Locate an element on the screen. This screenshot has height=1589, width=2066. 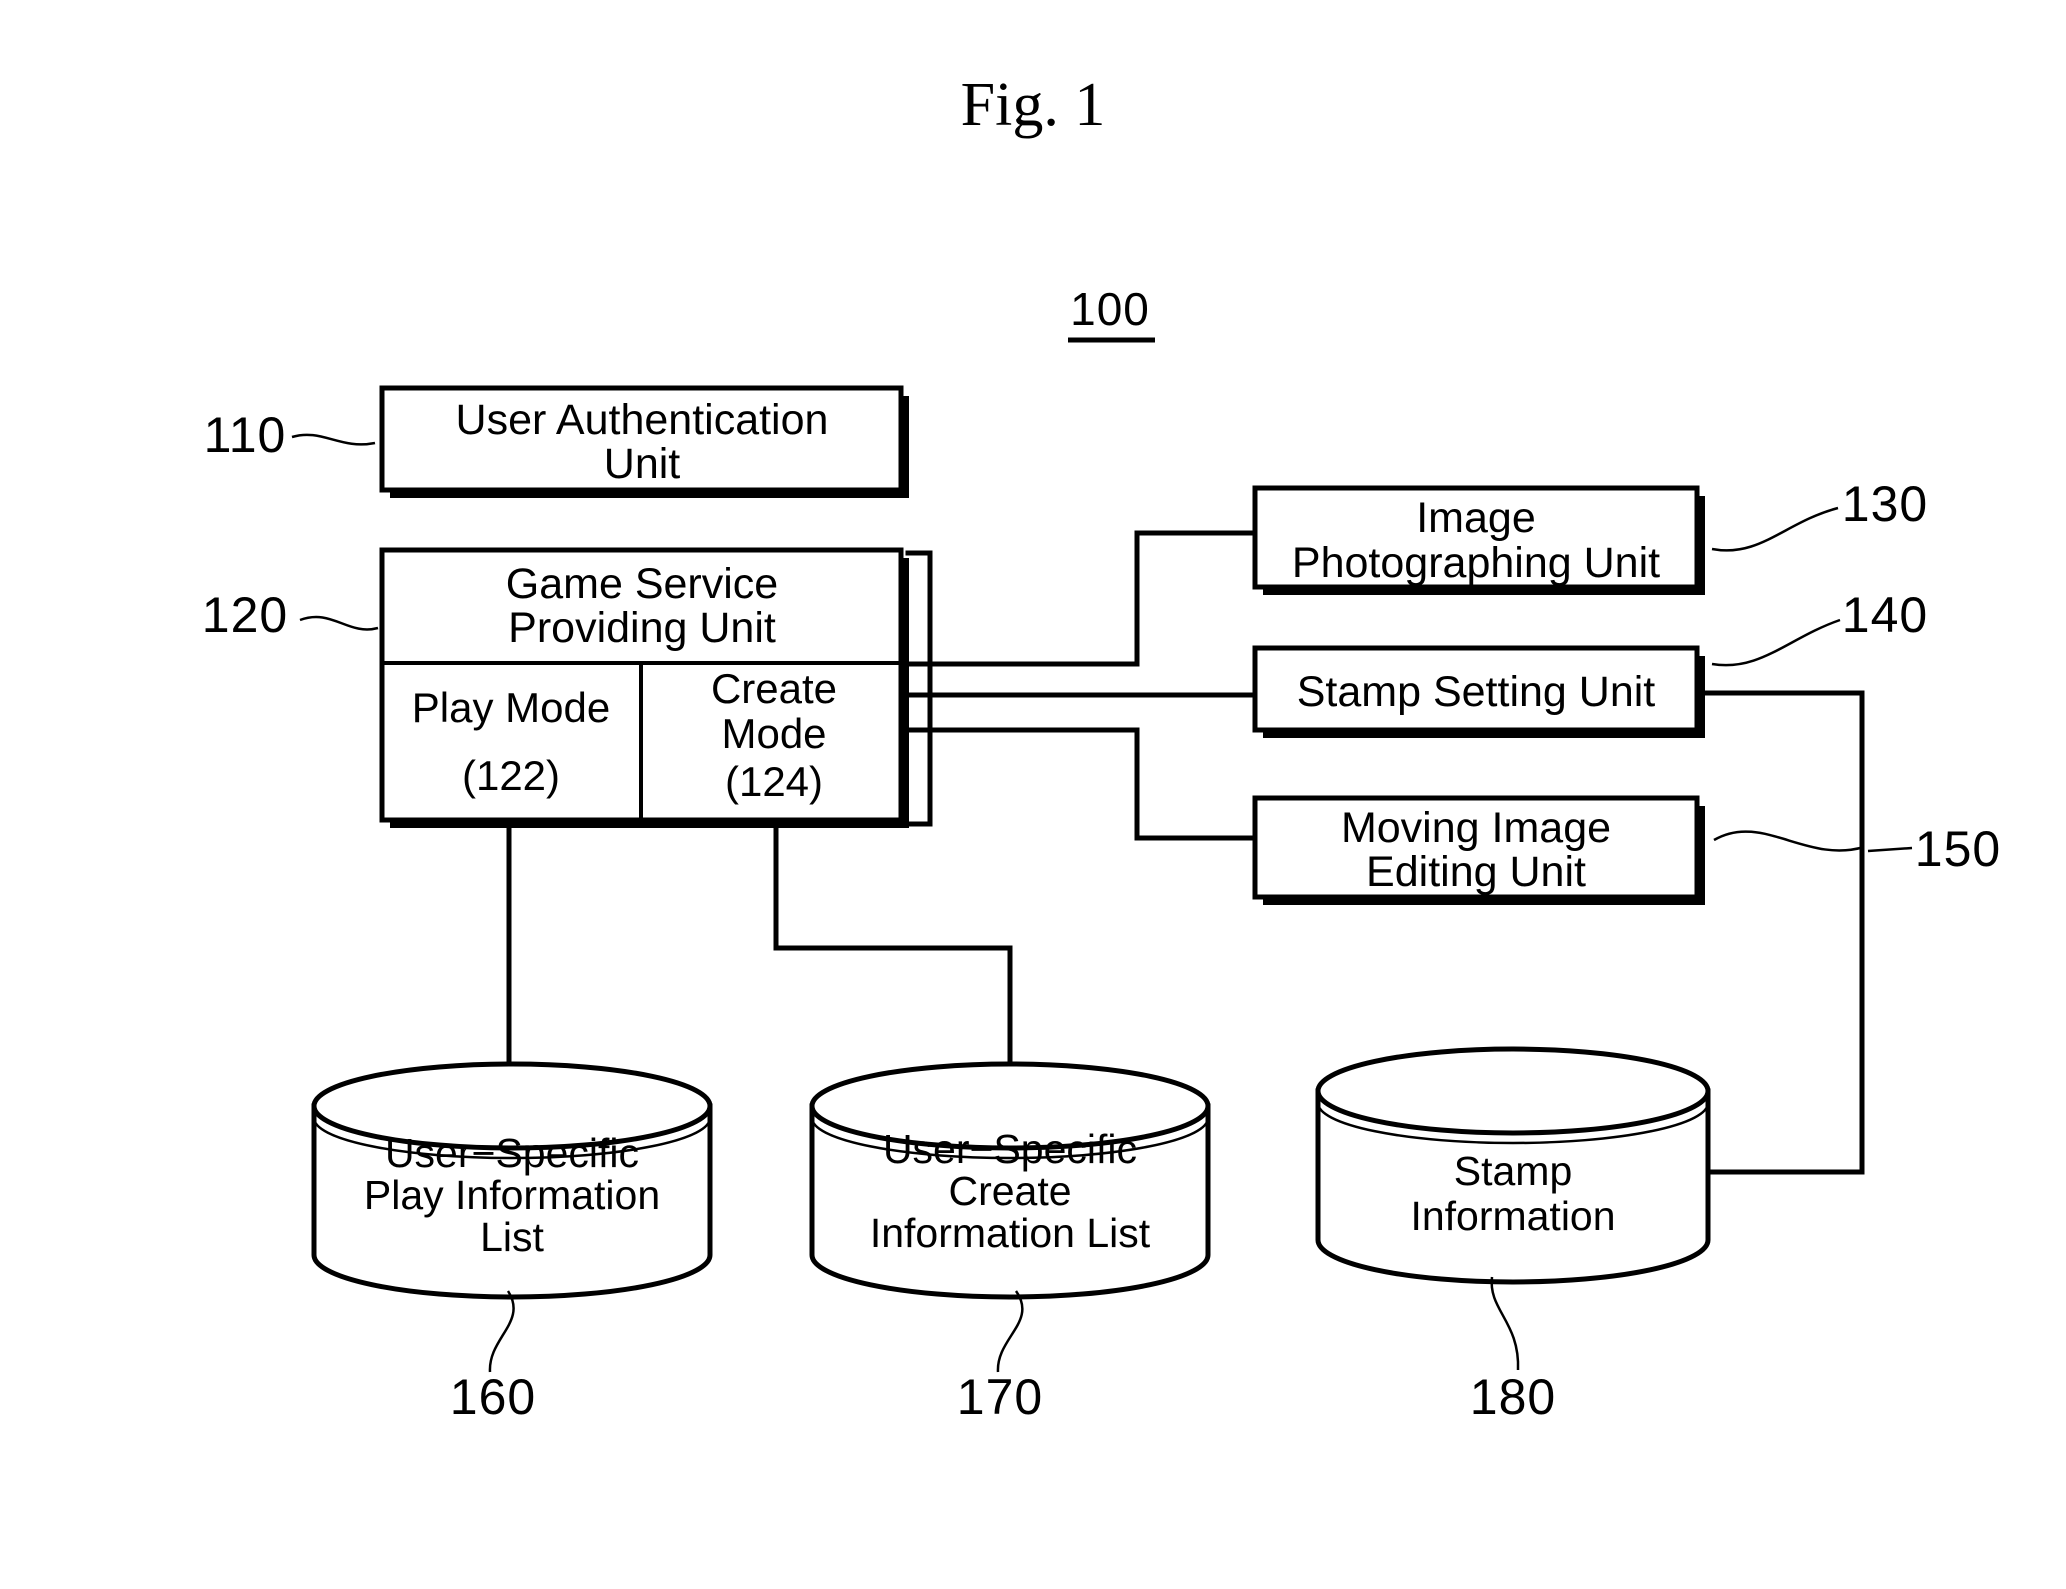
user-authentication-unit-label-line2: Unit is located at coordinates (642, 464).